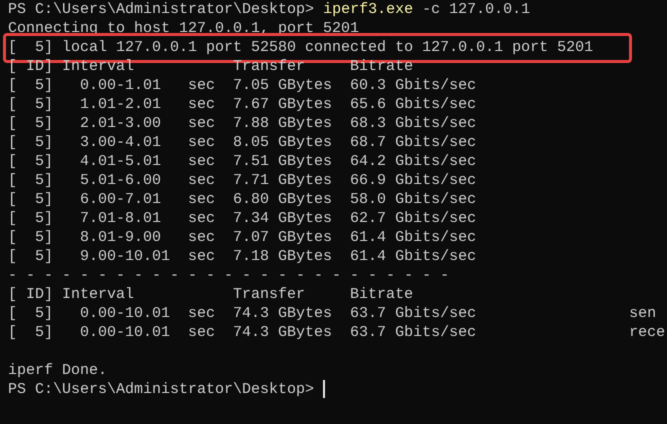 The image size is (667, 424). Describe the element at coordinates (242, 104) in the screenshot. I see `output-line: [ 5] 1.01-2.01 sec 7.67 GBytes 65.6 Gbits/sec` at that location.